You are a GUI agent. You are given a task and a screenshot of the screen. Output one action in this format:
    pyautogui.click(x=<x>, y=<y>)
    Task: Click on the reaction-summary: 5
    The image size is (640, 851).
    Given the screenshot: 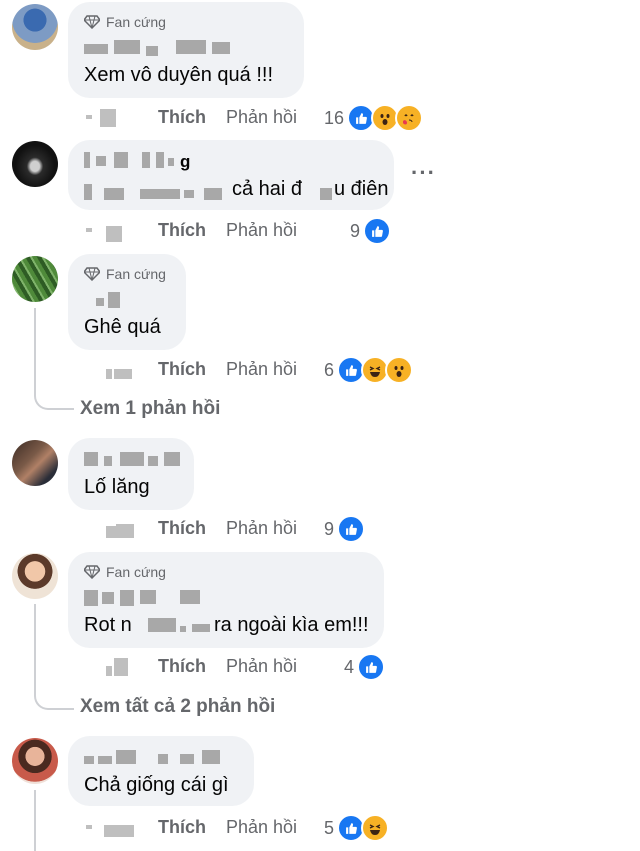 What is the action you would take?
    pyautogui.click(x=357, y=828)
    